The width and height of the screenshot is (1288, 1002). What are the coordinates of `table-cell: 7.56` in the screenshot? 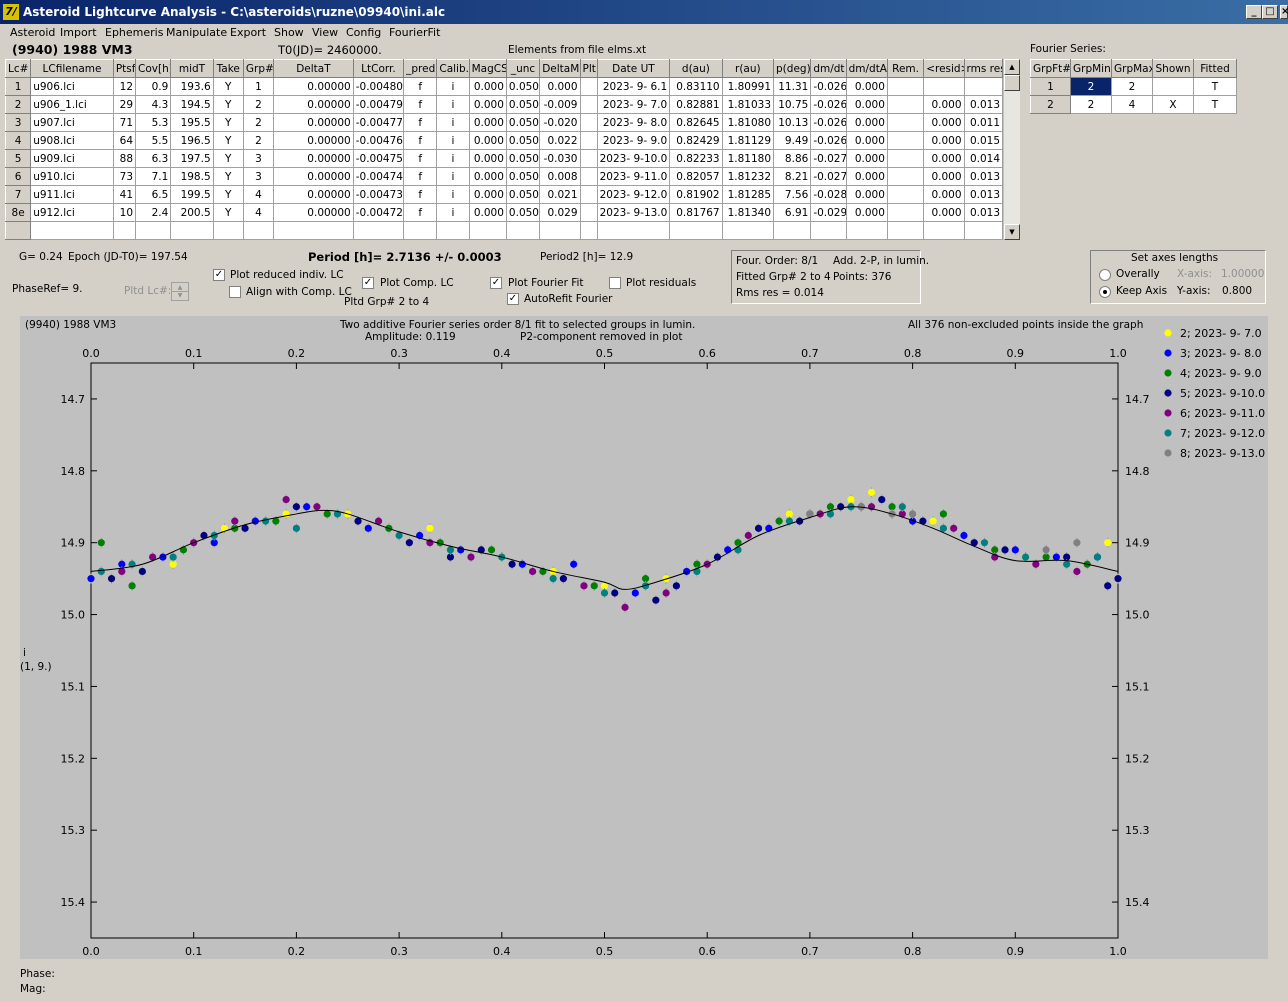 It's located at (792, 194).